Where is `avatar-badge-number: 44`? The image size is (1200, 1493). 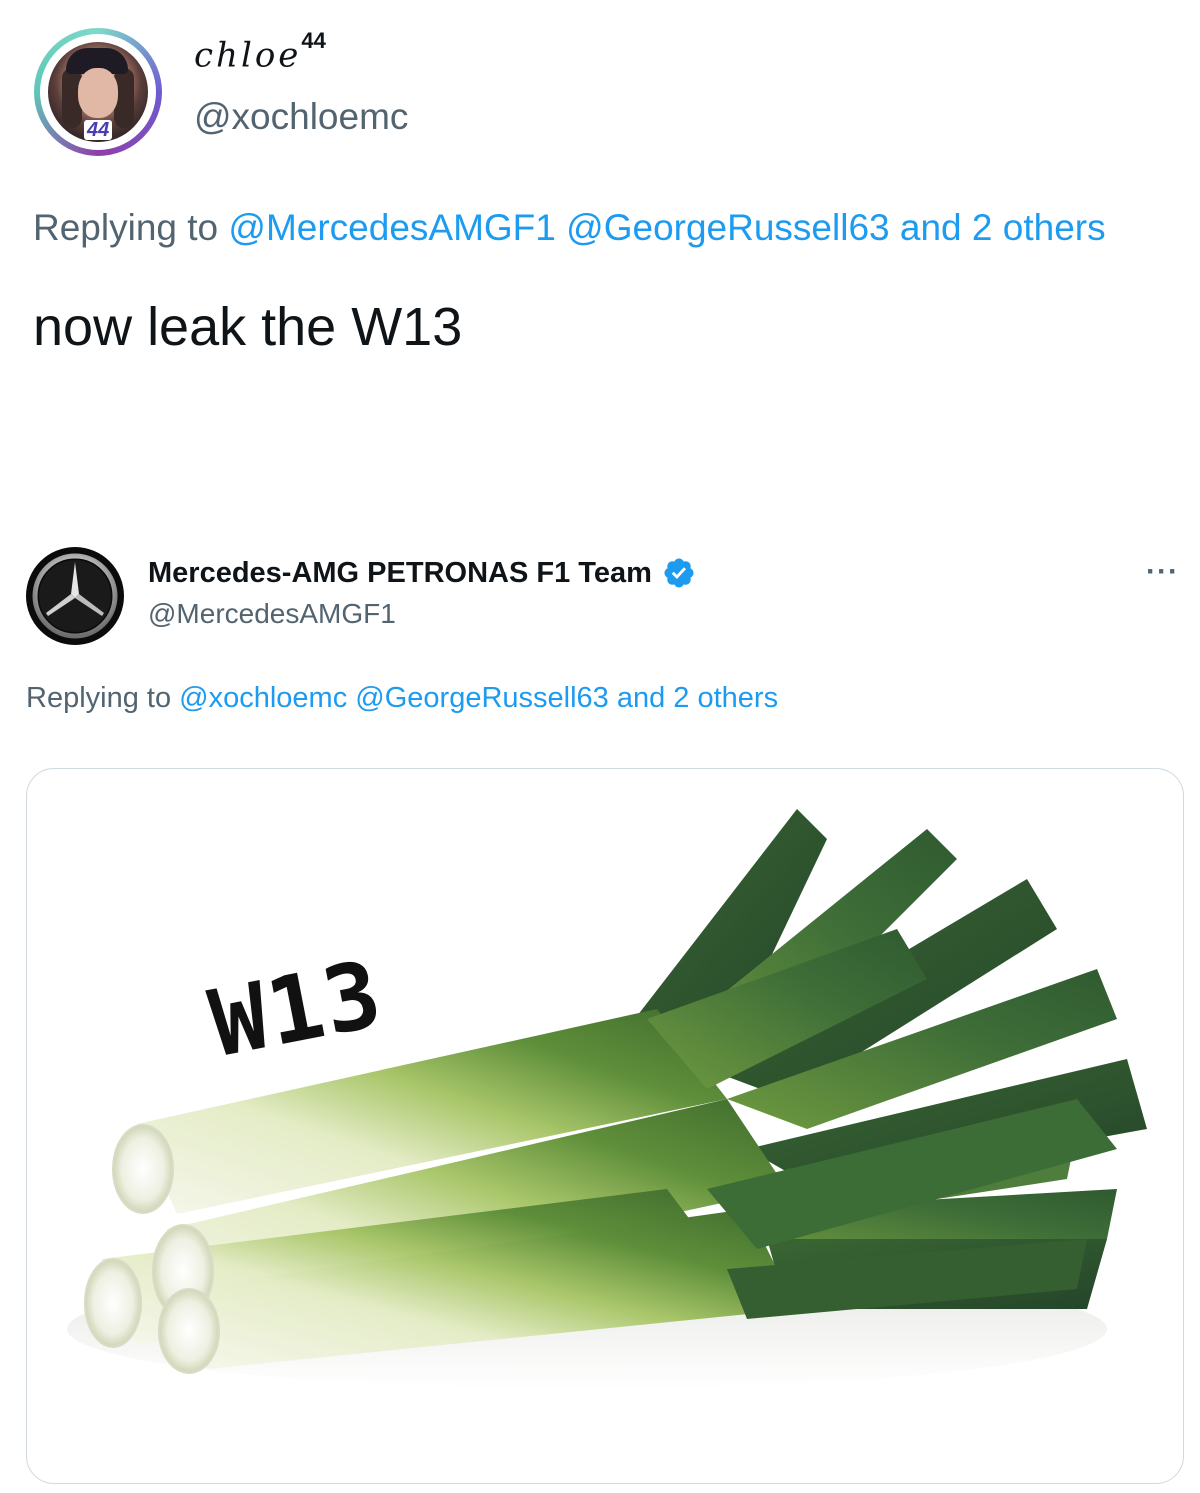
avatar-badge-number: 44 is located at coordinates (98, 130).